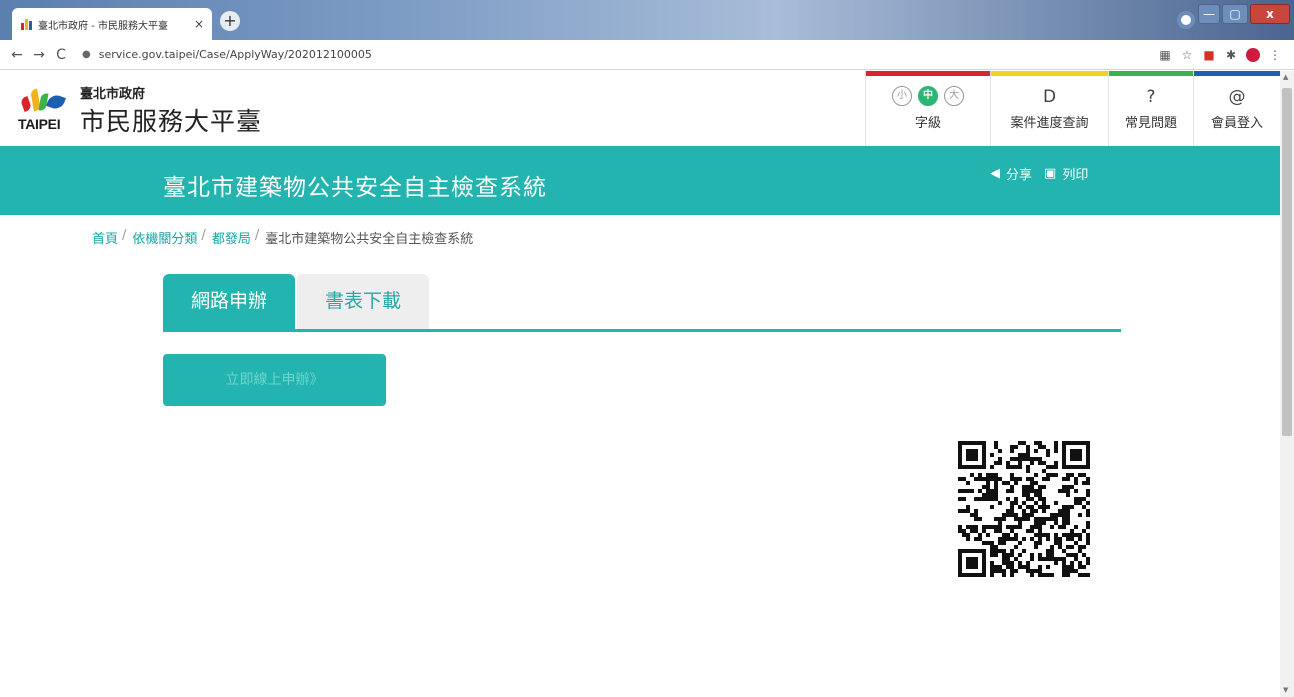 The height and width of the screenshot is (697, 1294). What do you see at coordinates (1150, 108) in the screenshot?
I see `faq-link: ? 常見問題` at bounding box center [1150, 108].